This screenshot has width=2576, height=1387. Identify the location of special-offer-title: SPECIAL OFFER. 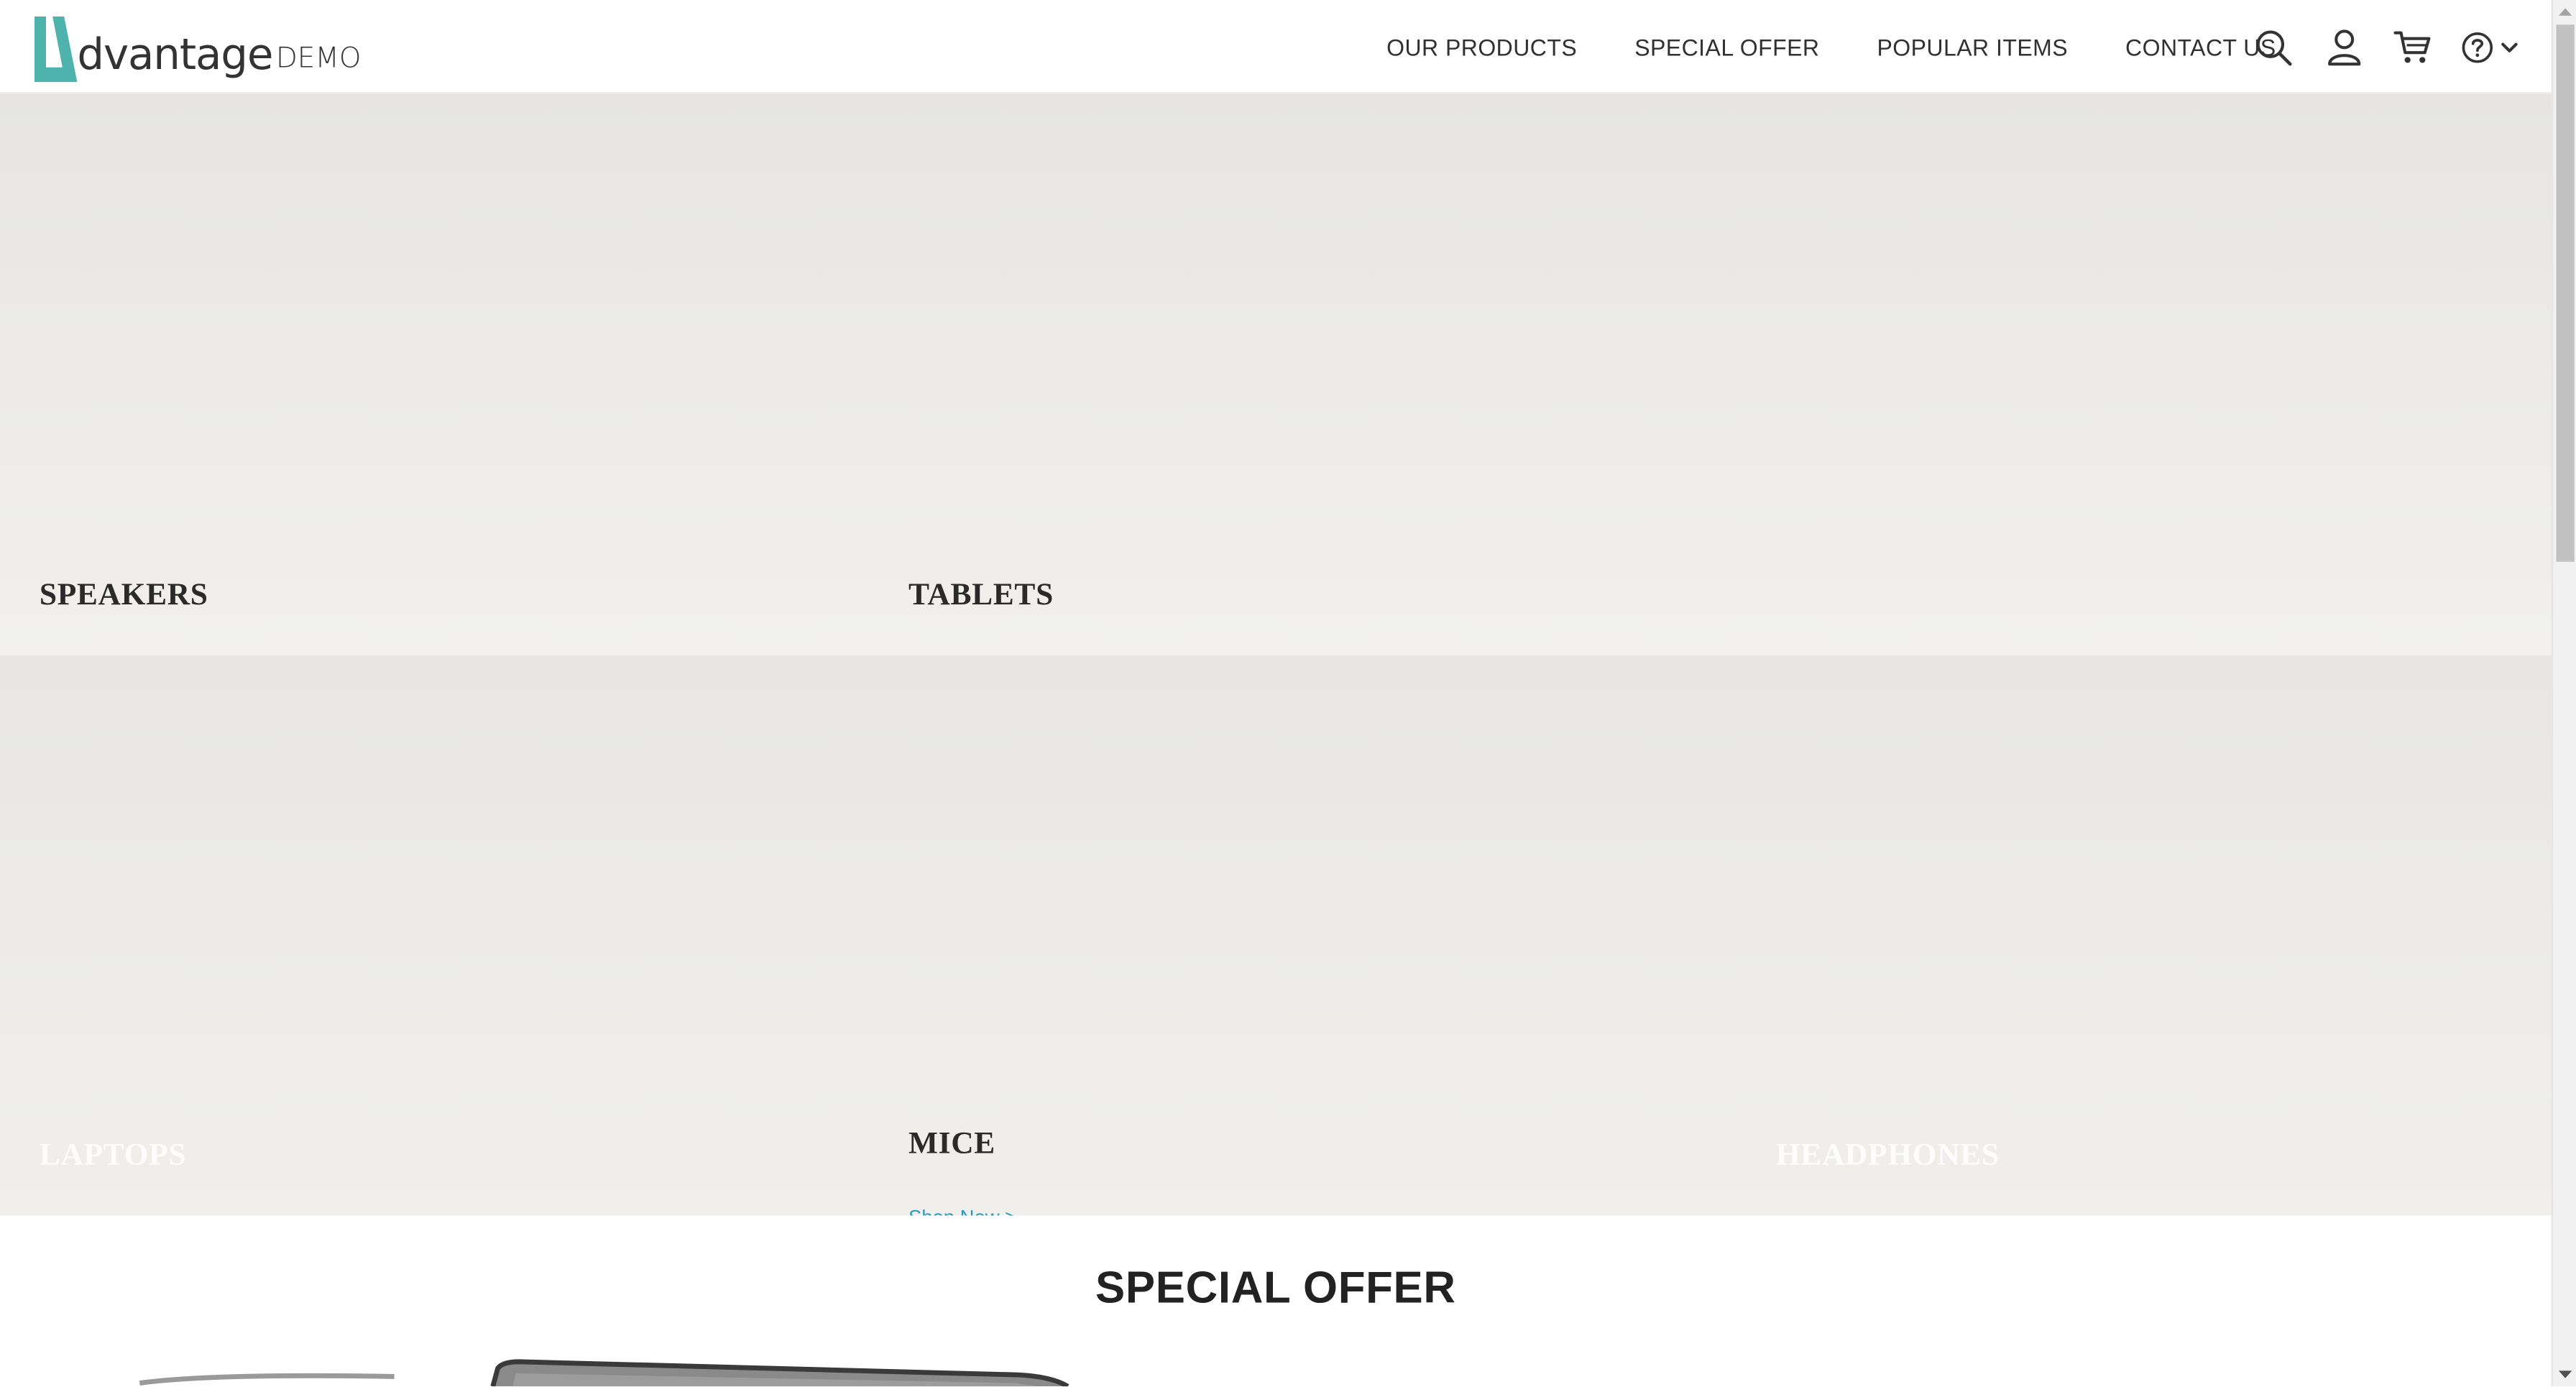
(1275, 1288).